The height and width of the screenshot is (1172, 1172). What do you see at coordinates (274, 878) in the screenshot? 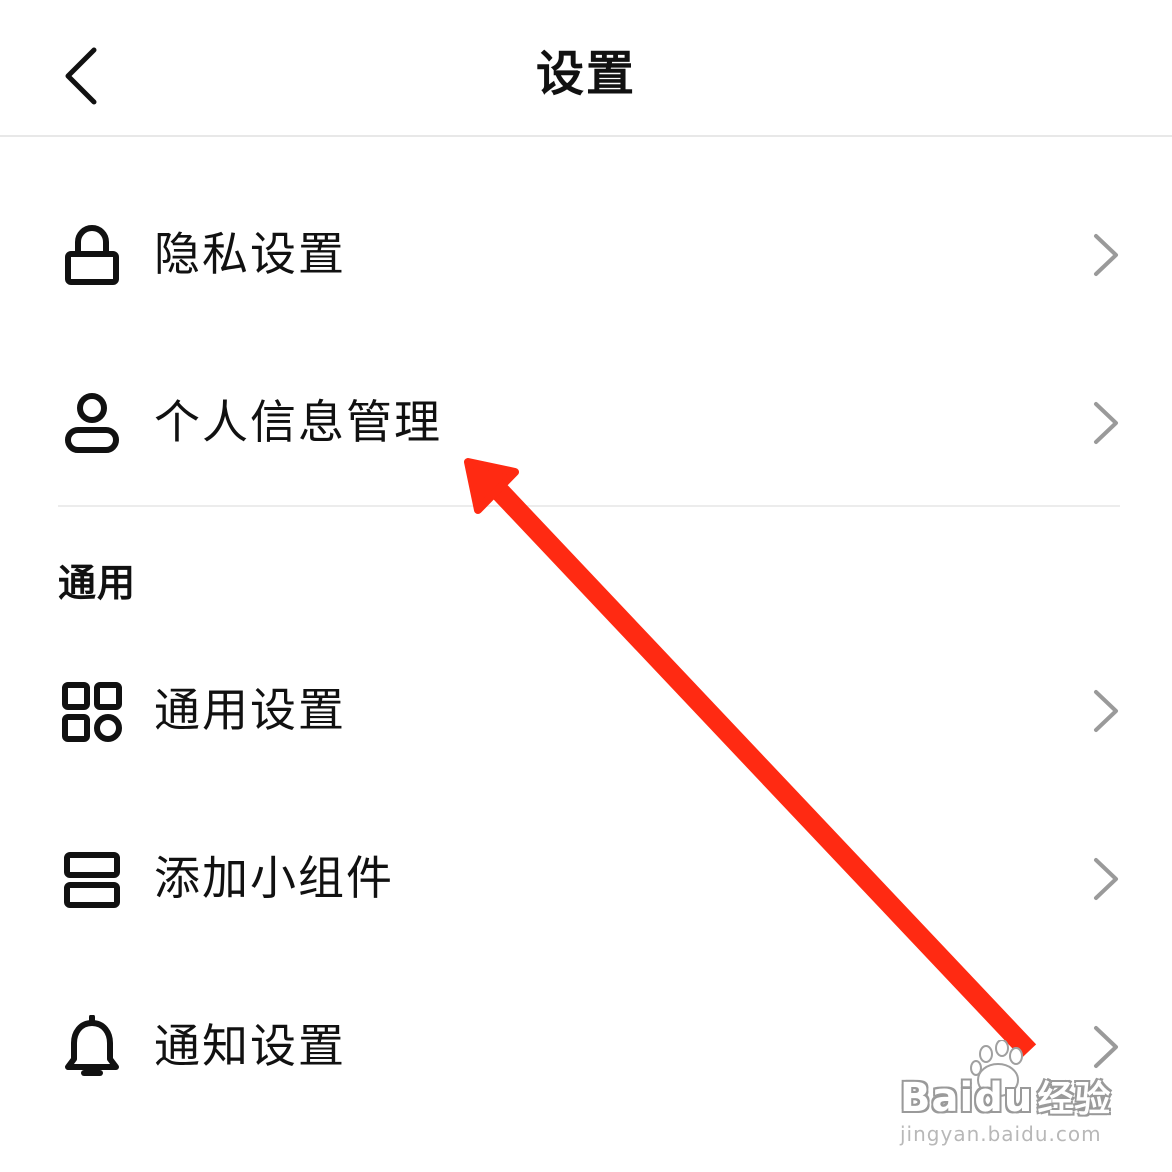
I see `menu-item-label: 添加小组件` at bounding box center [274, 878].